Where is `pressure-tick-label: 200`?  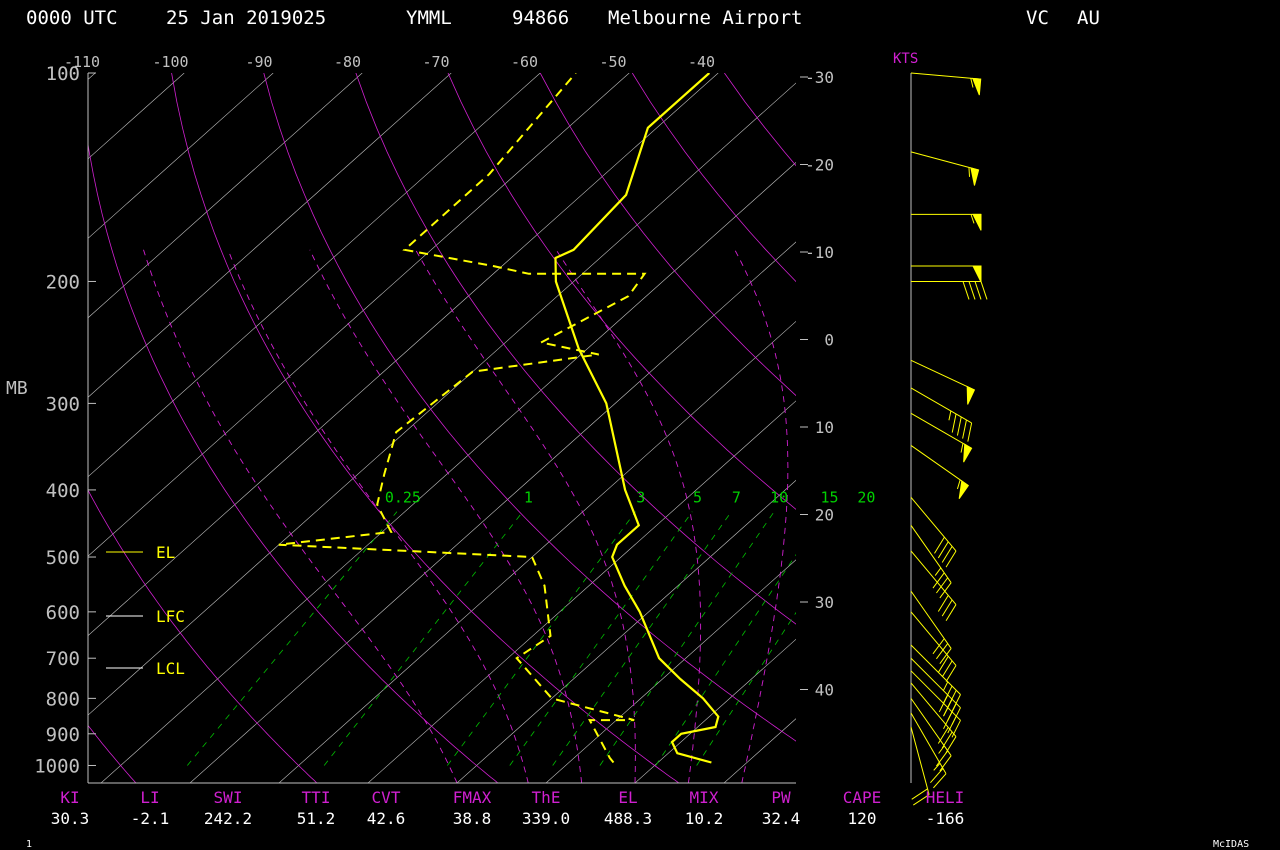
pressure-tick-label: 200 is located at coordinates (63, 282).